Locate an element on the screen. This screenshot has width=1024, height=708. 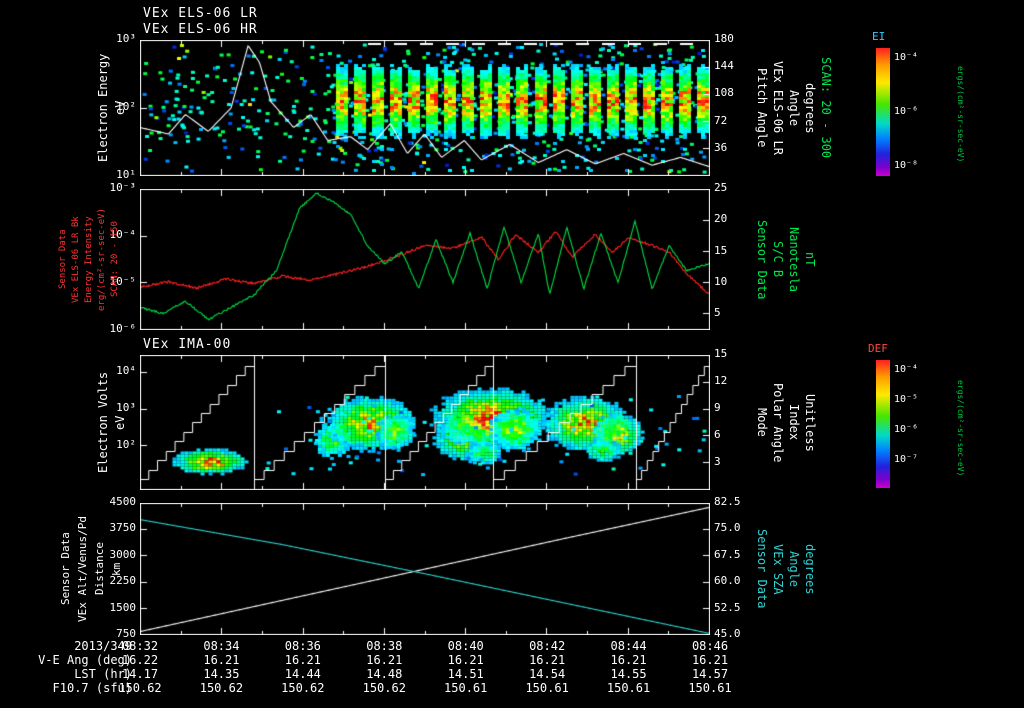
axis-label: S/C B is located at coordinates (777, 259).